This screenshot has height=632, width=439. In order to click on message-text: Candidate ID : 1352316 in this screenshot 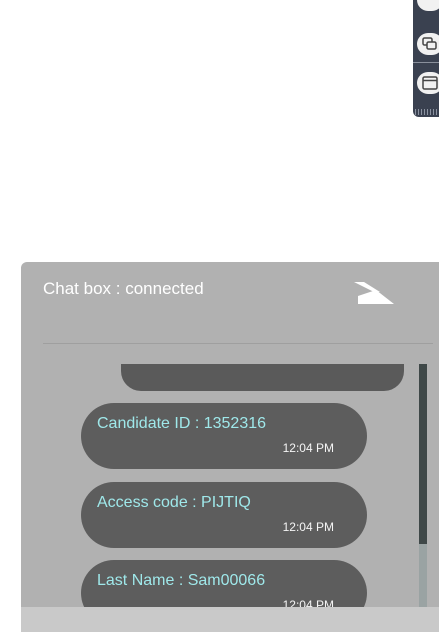, I will do `click(182, 423)`.